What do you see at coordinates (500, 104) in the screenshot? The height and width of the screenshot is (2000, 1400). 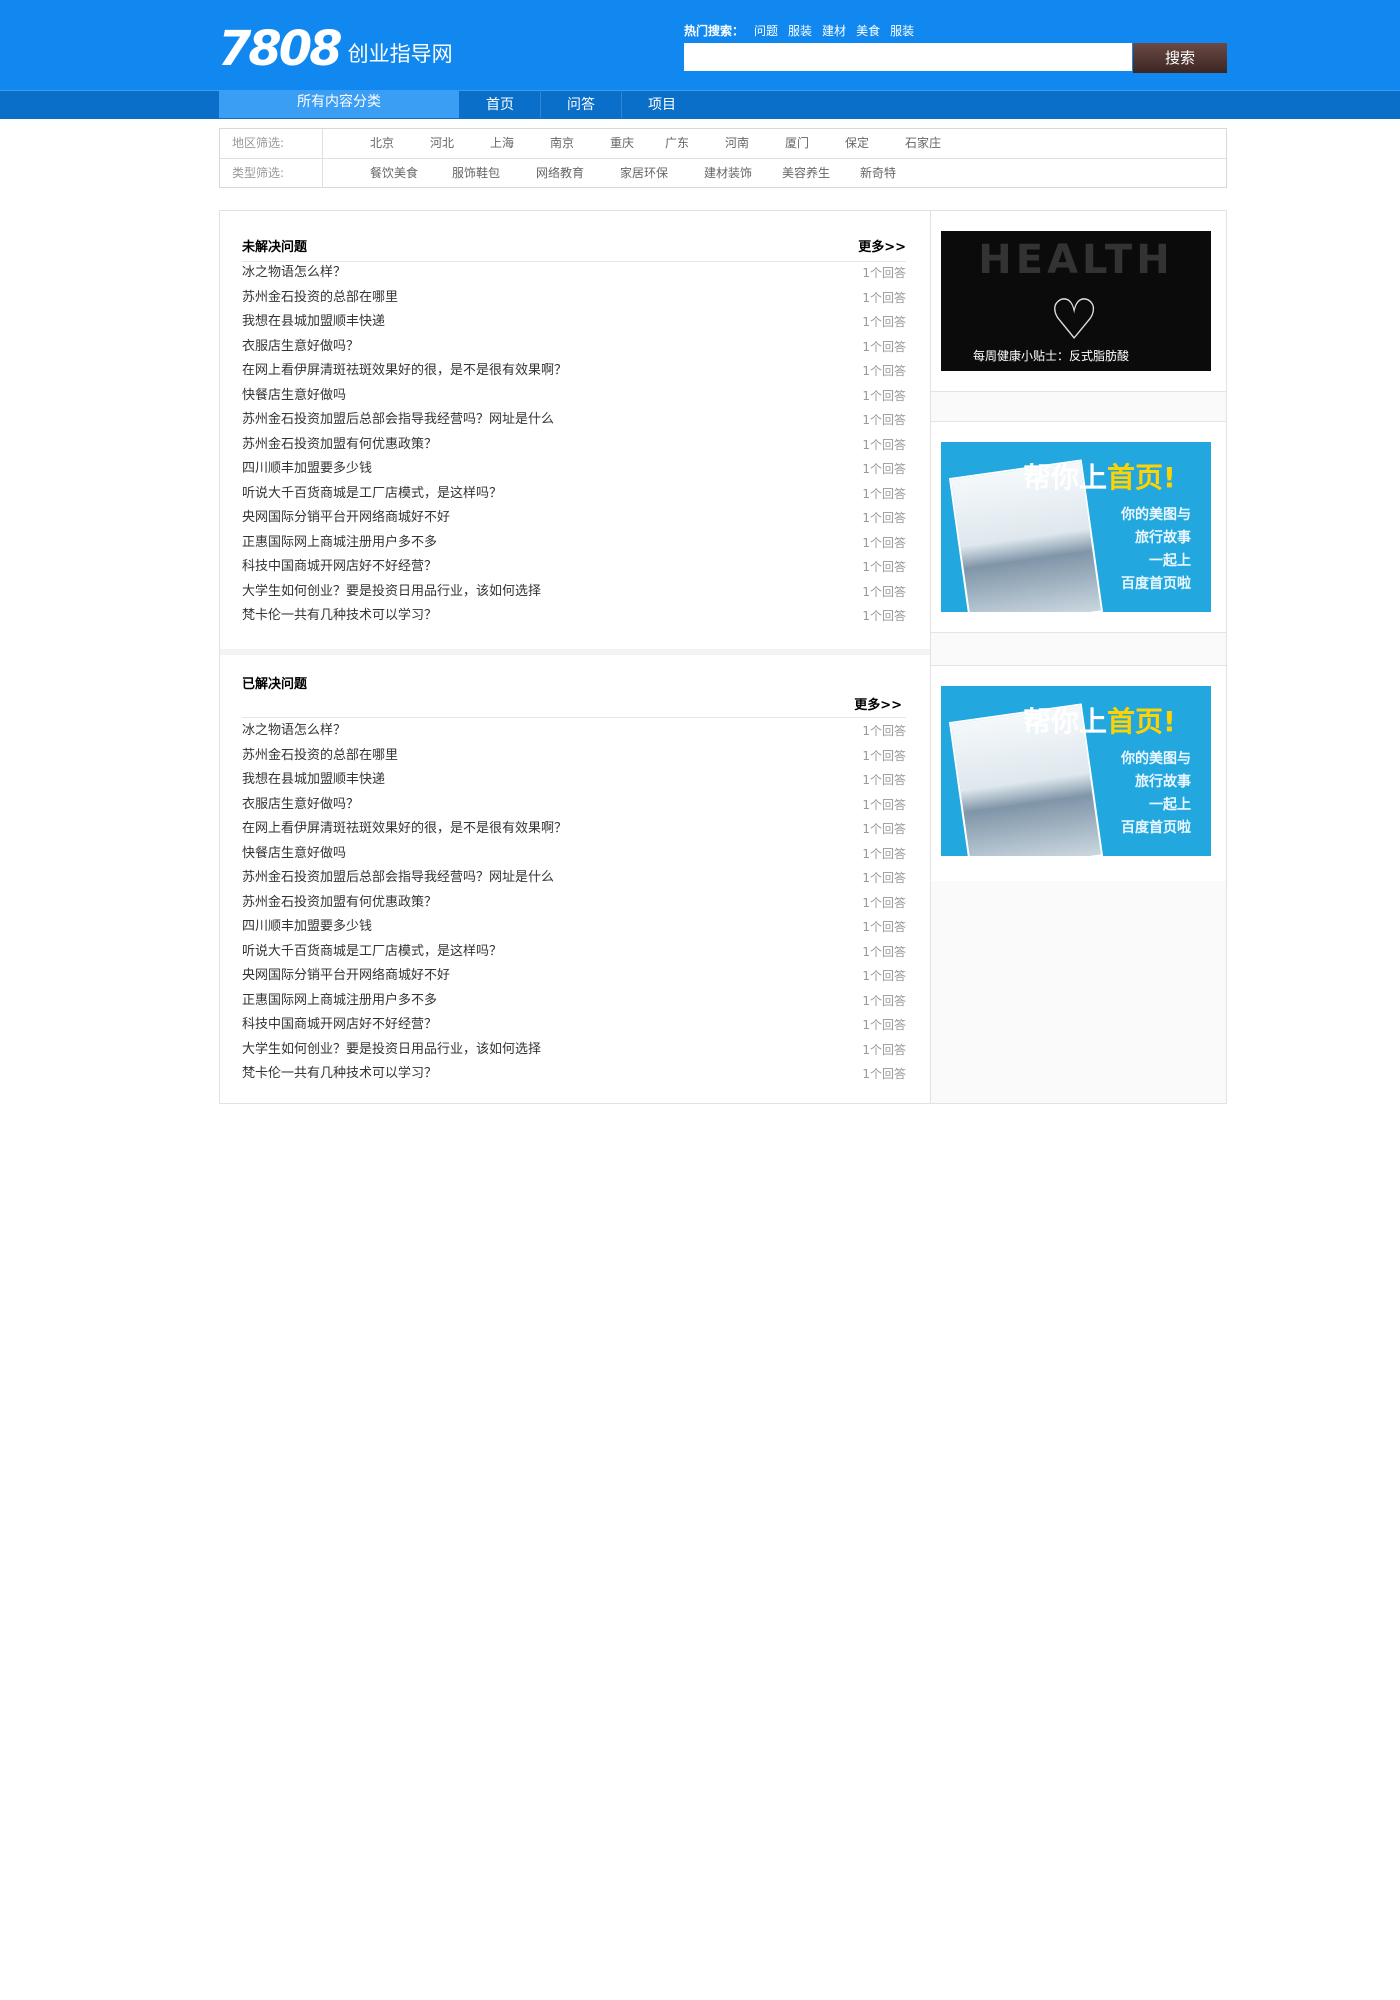 I see `nav-home: 首页` at bounding box center [500, 104].